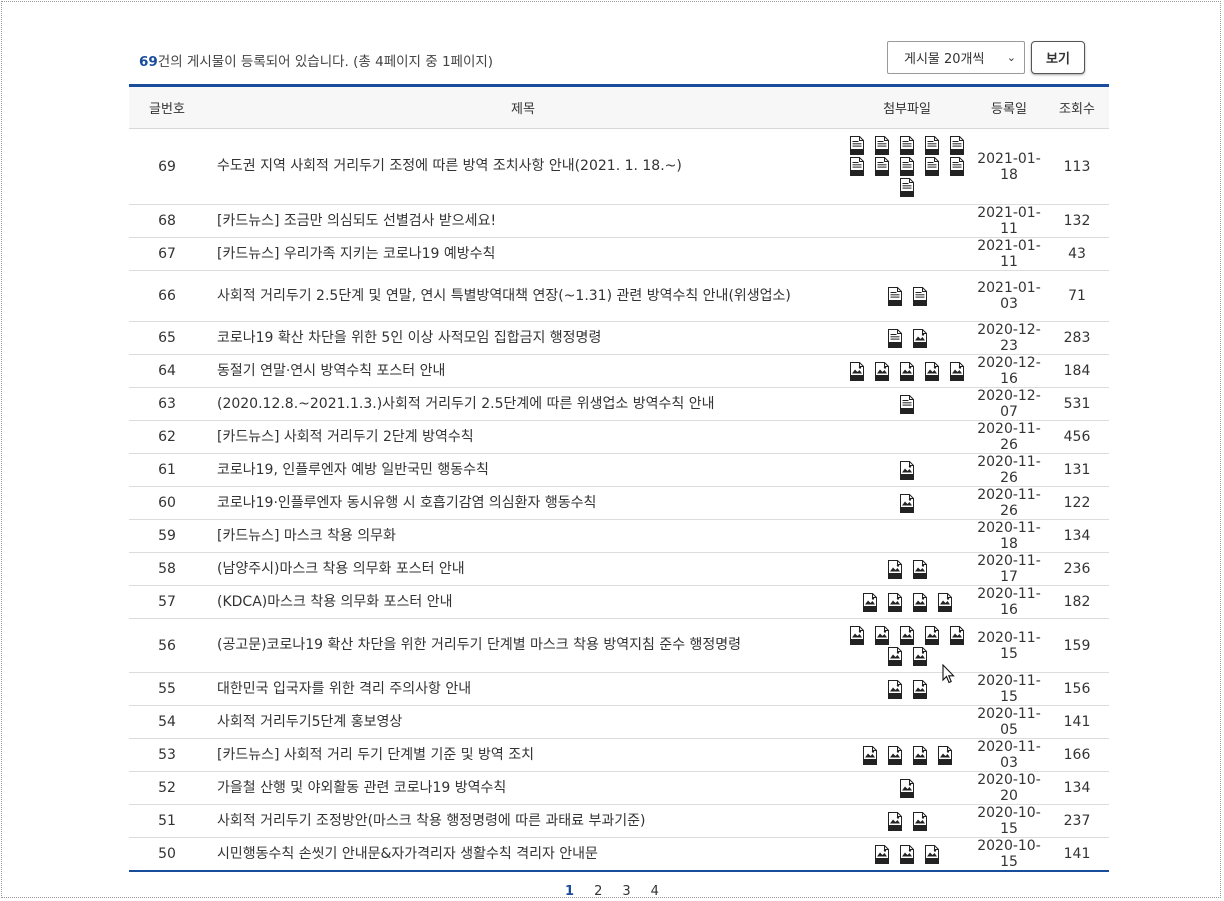 The height and width of the screenshot is (901, 1224). I want to click on post-number: 58, so click(167, 569).